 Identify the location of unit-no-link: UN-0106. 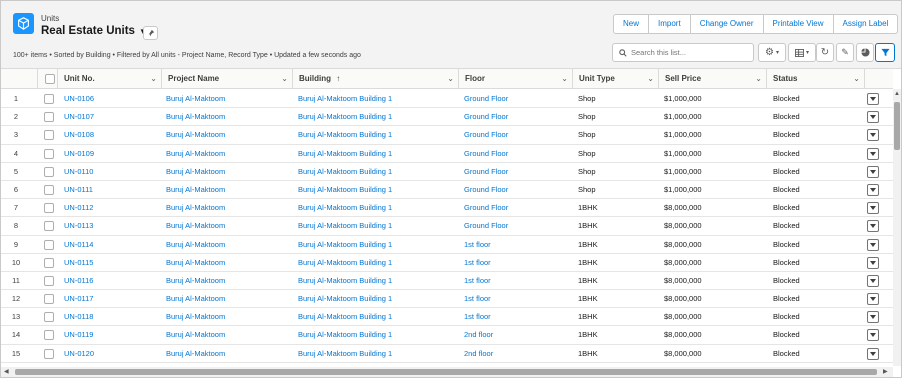
(79, 99).